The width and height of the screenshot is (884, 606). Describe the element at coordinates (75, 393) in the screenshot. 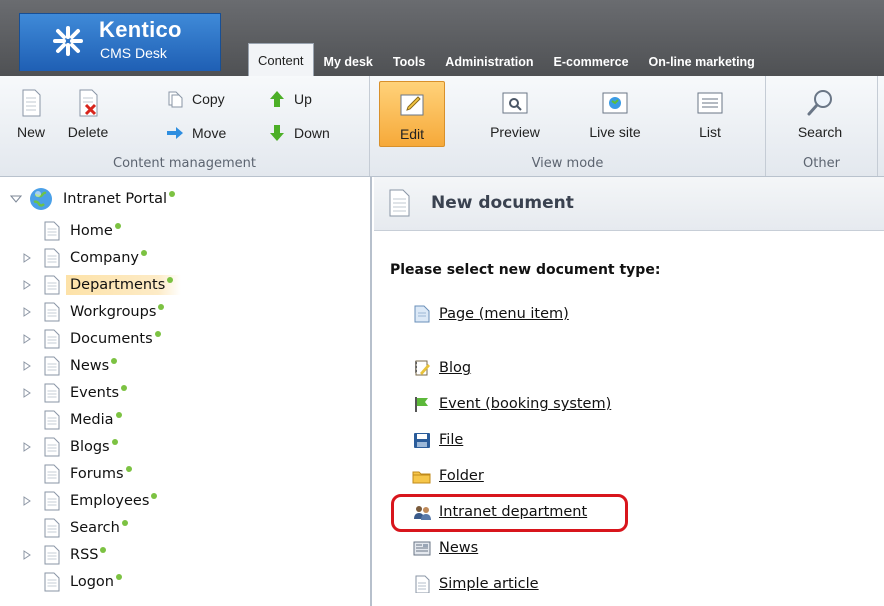

I see `tree-item-events: Events` at that location.